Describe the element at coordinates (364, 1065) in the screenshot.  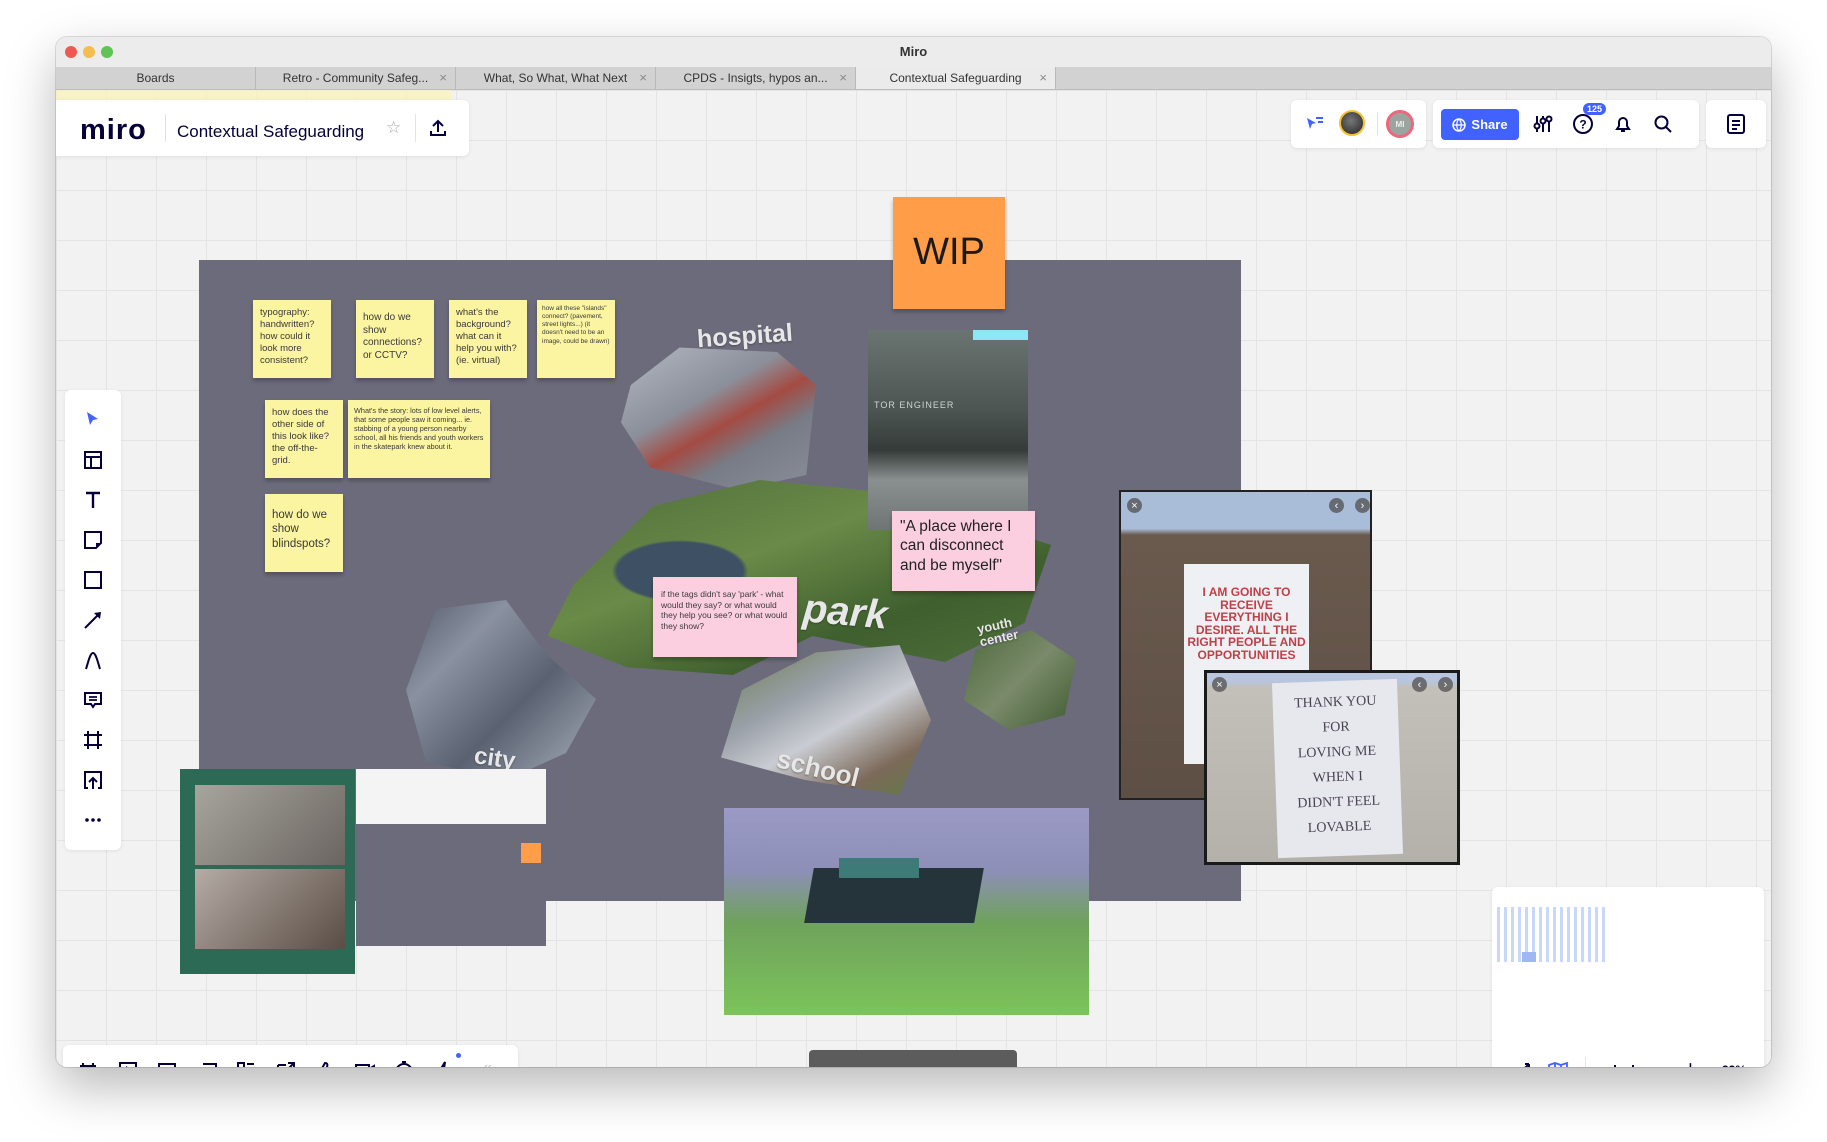
I see `video-chat-icon` at that location.